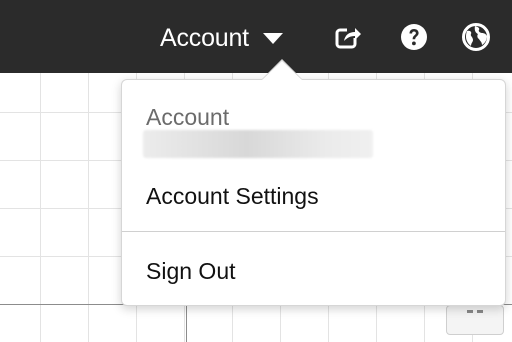 The image size is (512, 342). Describe the element at coordinates (475, 320) in the screenshot. I see `canvas-corner-button` at that location.